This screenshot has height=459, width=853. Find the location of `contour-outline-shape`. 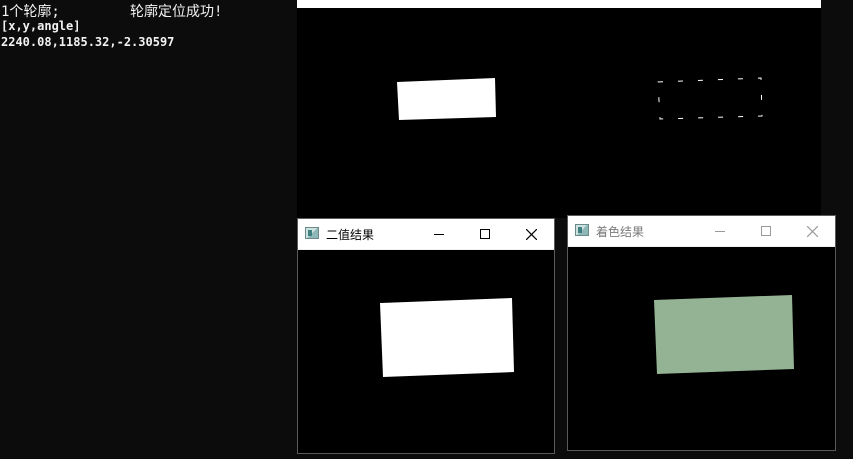

contour-outline-shape is located at coordinates (710, 98).